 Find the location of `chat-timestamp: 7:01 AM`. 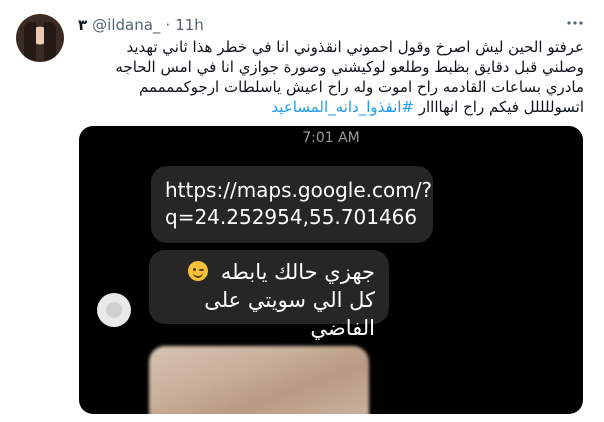

chat-timestamp: 7:01 AM is located at coordinates (331, 138).